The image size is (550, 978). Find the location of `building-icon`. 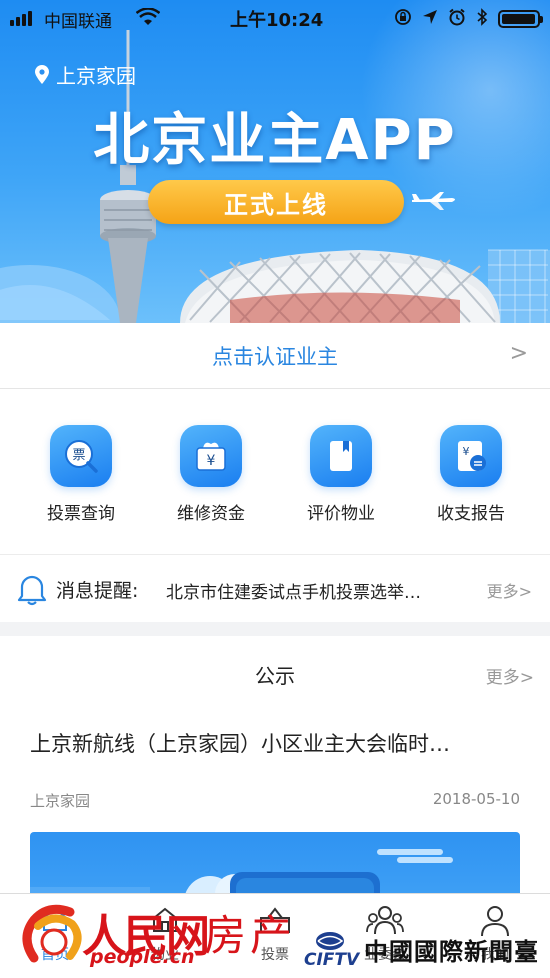

building-icon is located at coordinates (165, 919).